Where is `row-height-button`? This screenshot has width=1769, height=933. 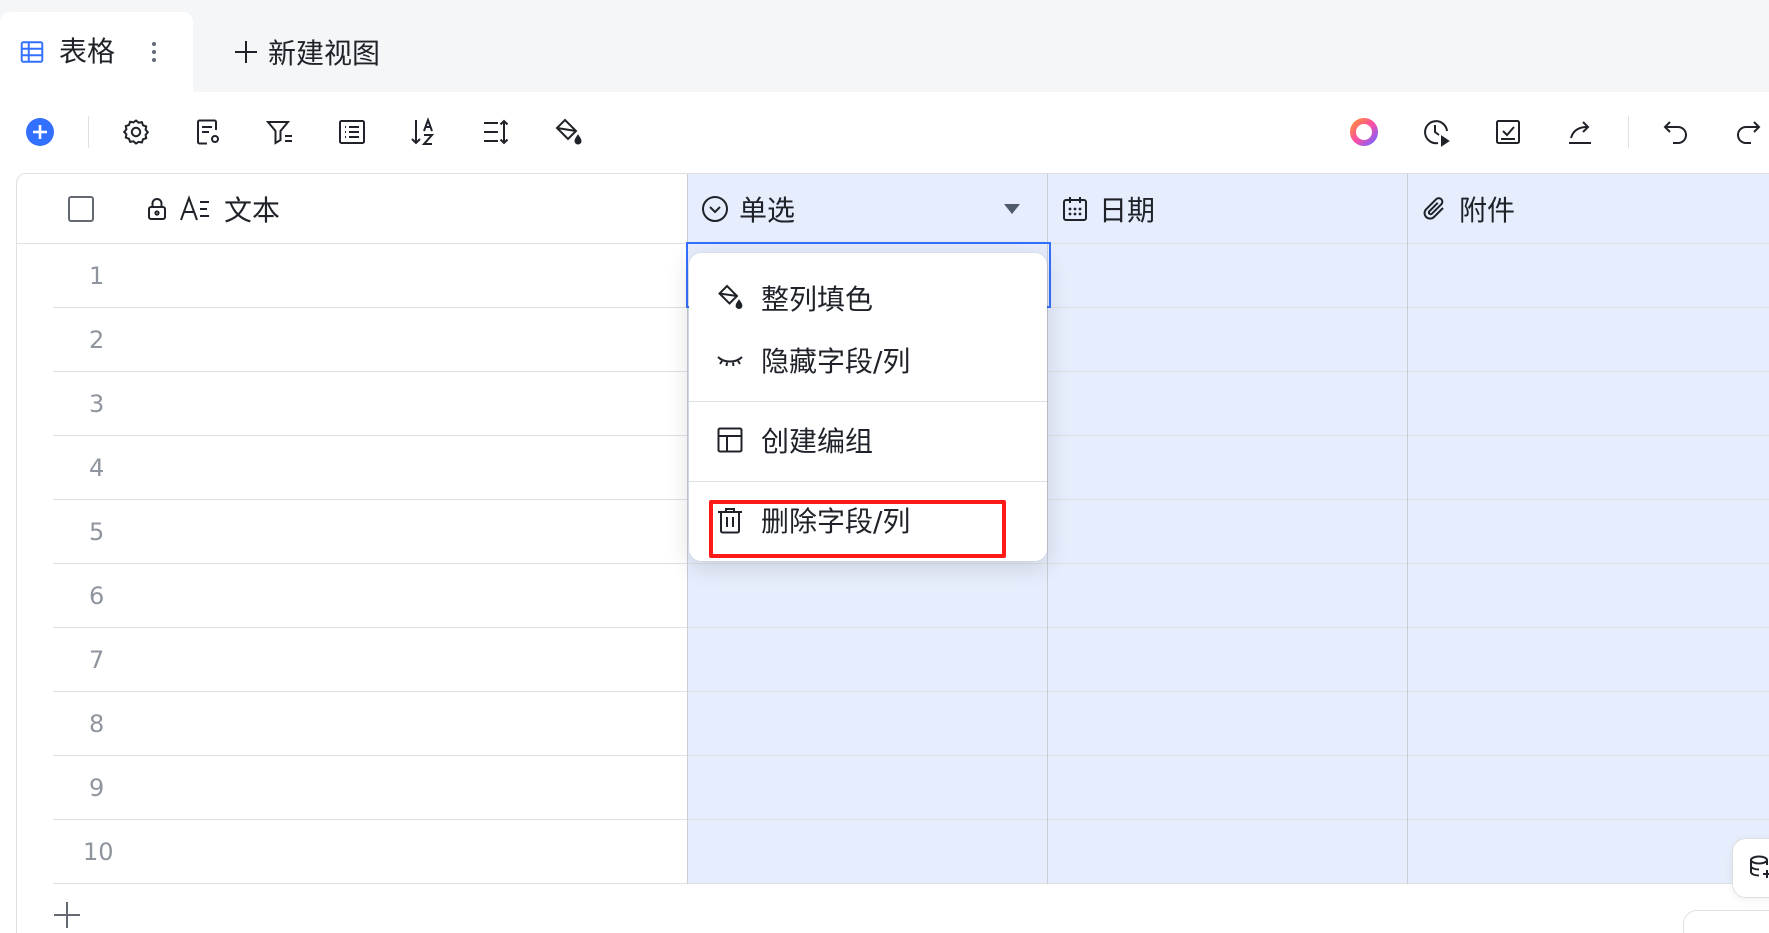 row-height-button is located at coordinates (496, 132).